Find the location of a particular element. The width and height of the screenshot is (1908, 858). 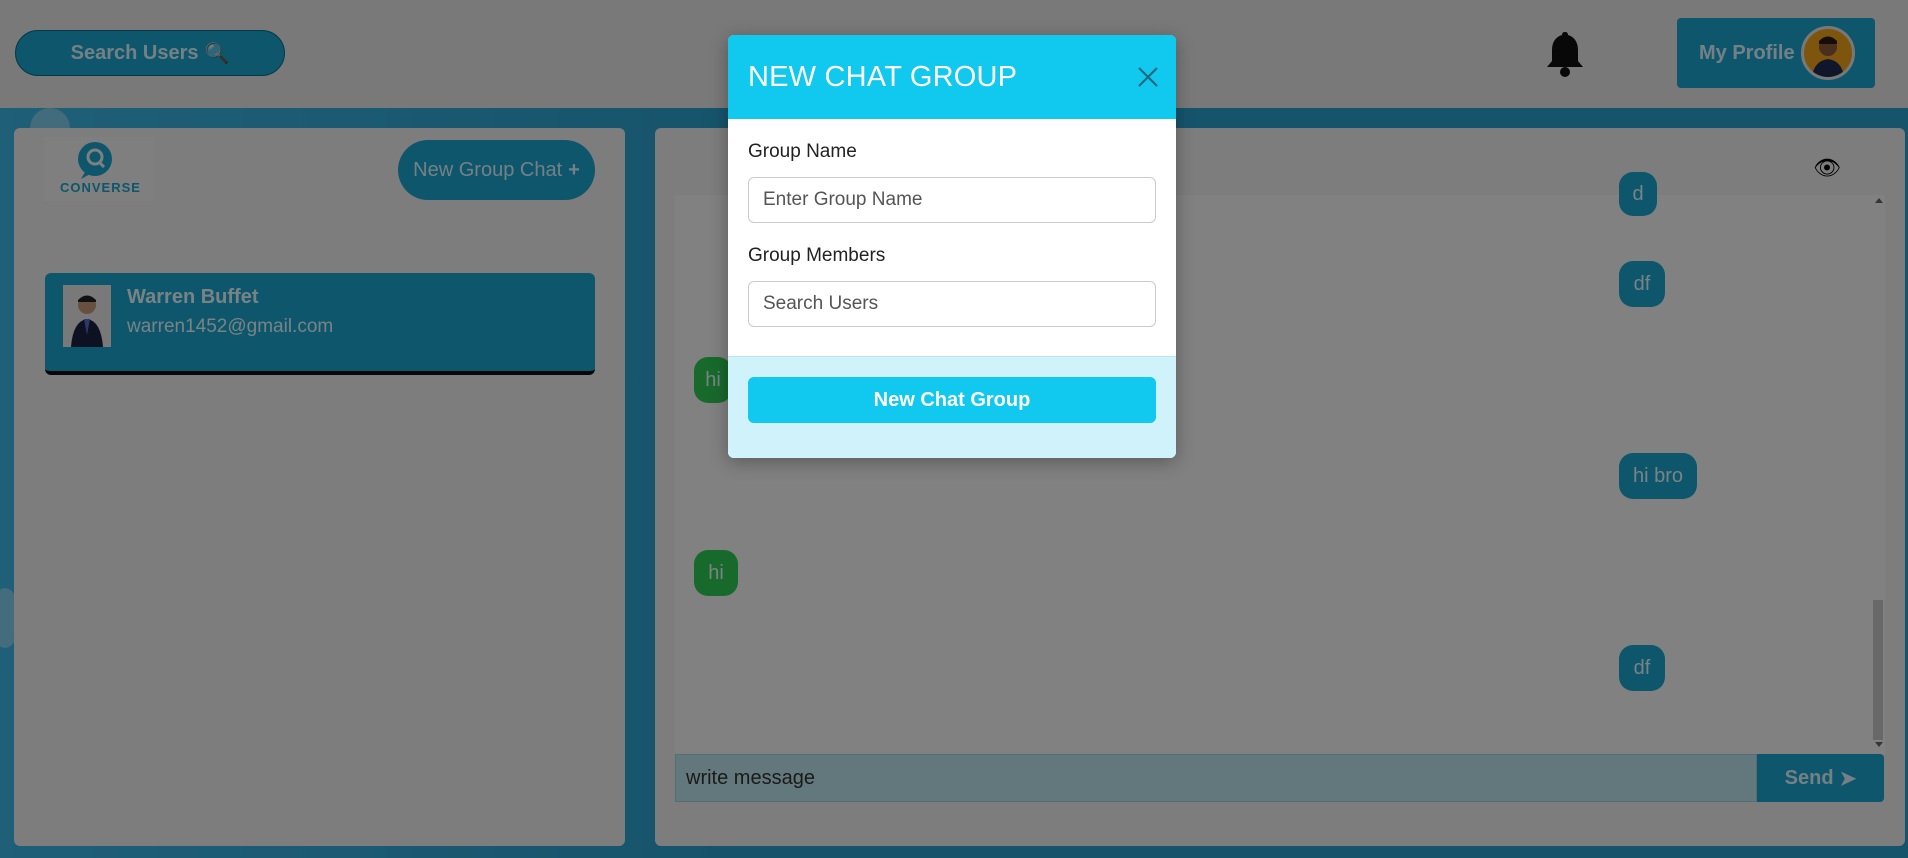

close-icon is located at coordinates (1148, 77).